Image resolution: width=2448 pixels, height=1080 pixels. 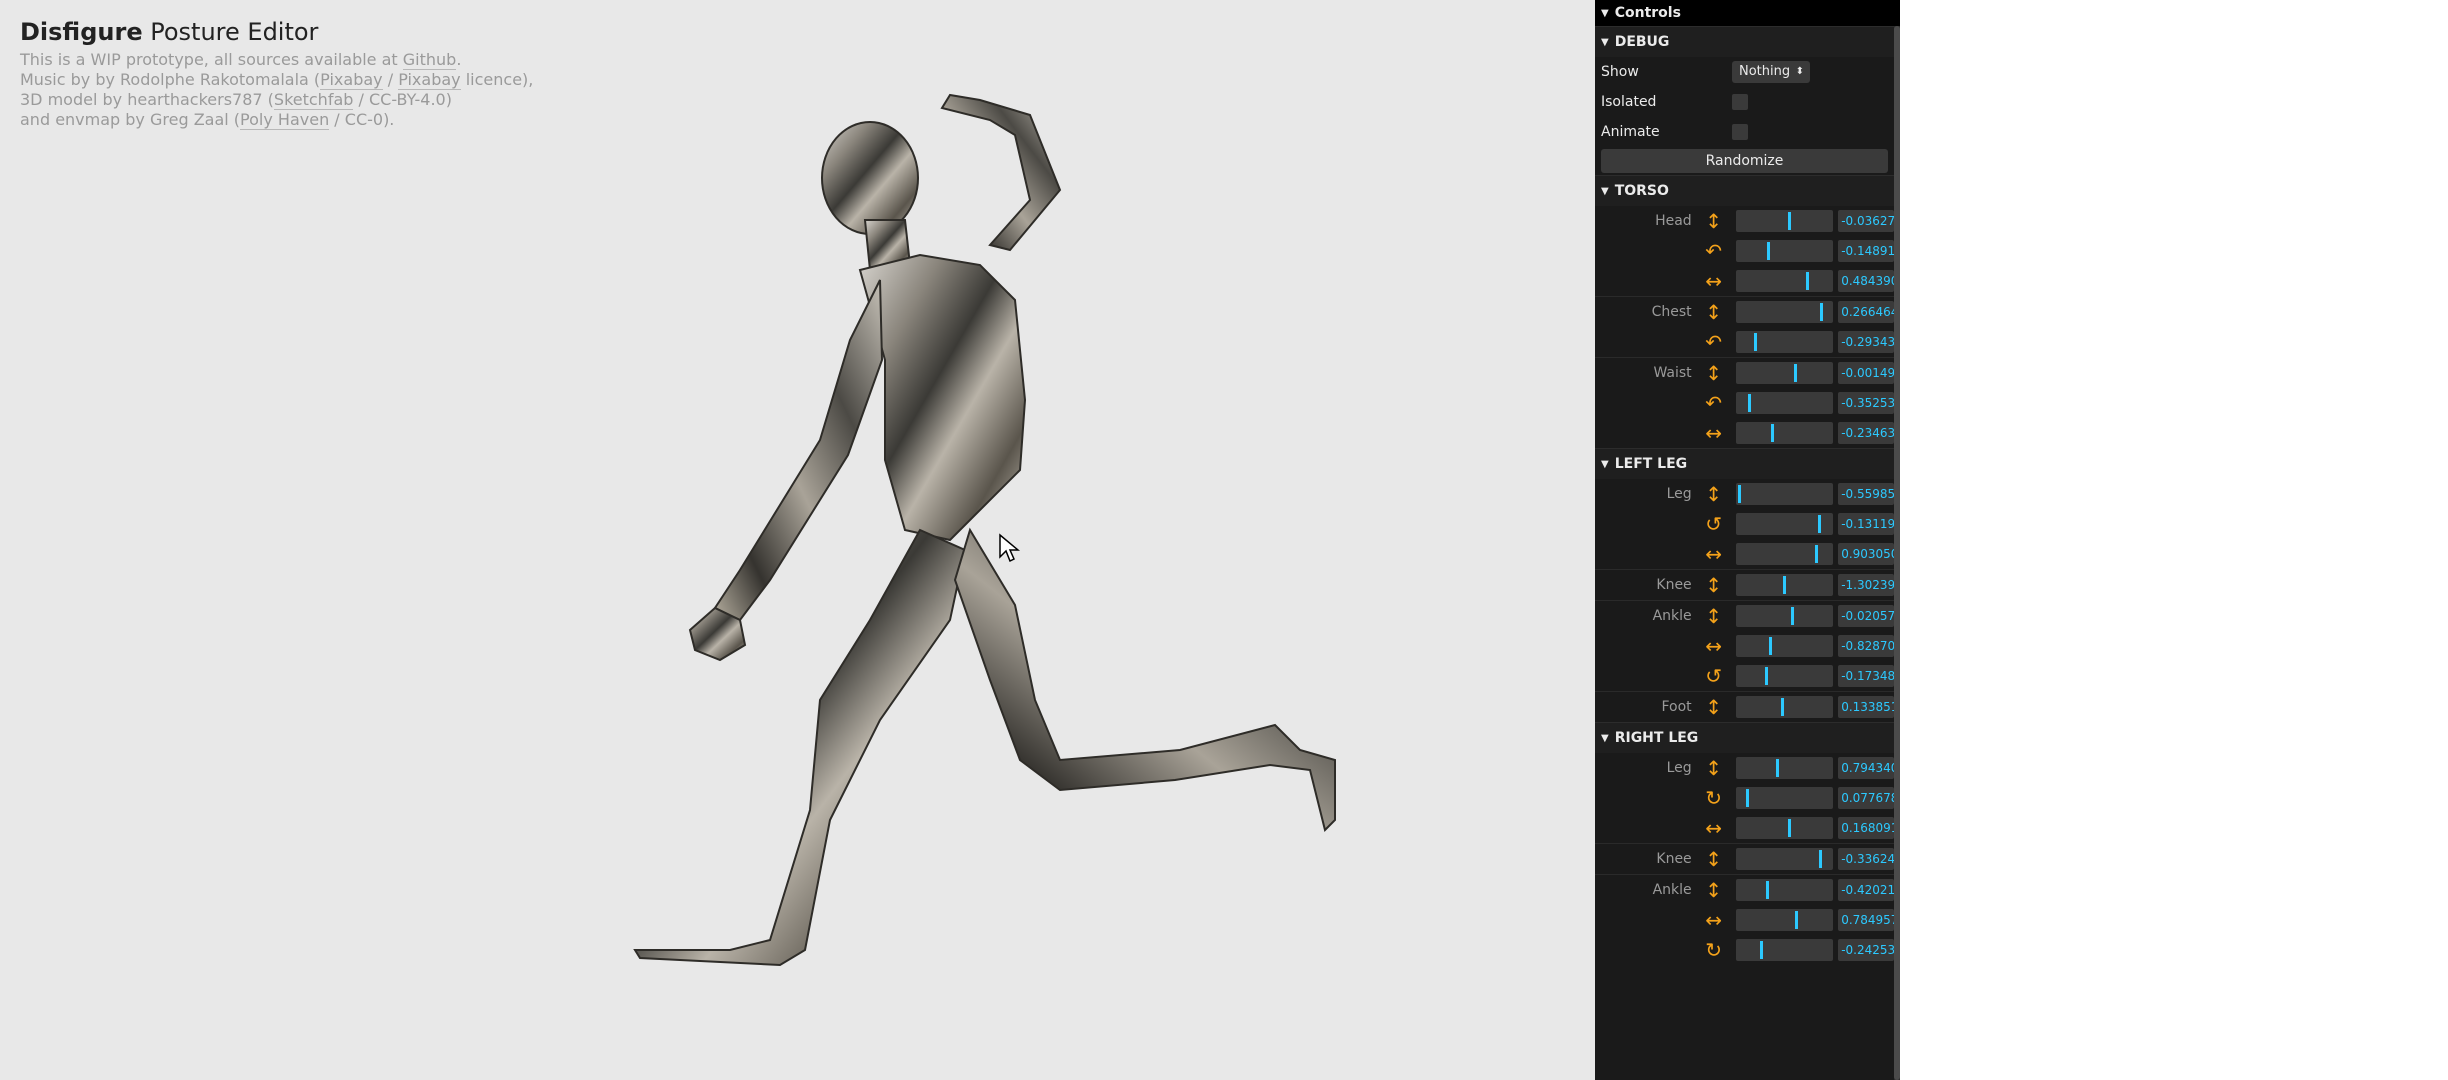 What do you see at coordinates (1866, 768) in the screenshot?
I see `value-input: 0.794340` at bounding box center [1866, 768].